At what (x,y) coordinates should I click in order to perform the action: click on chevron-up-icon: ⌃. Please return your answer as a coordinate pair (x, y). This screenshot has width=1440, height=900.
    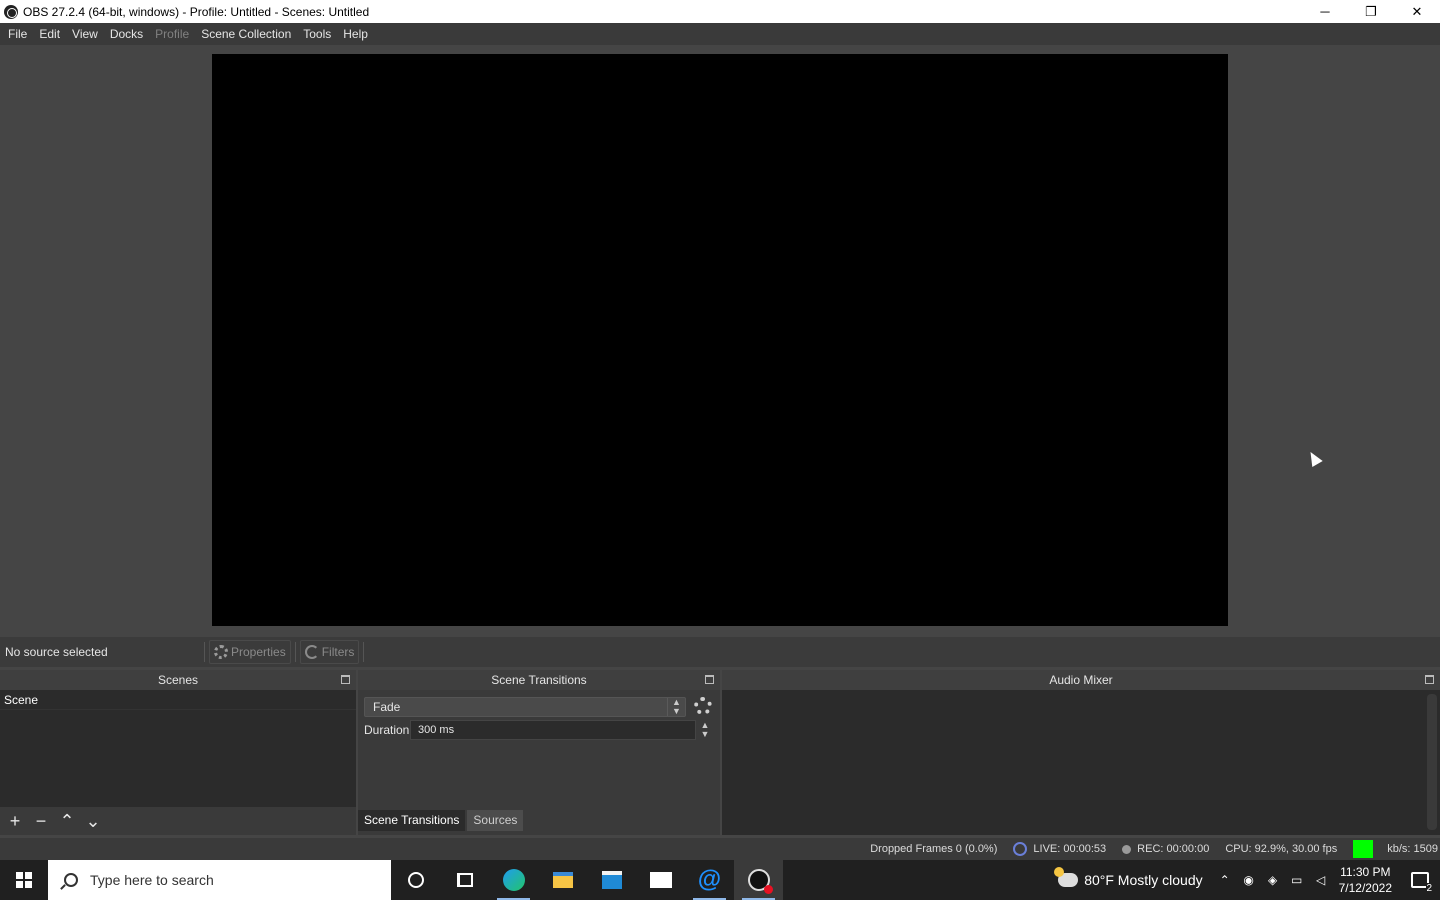
    Looking at the image, I should click on (1225, 880).